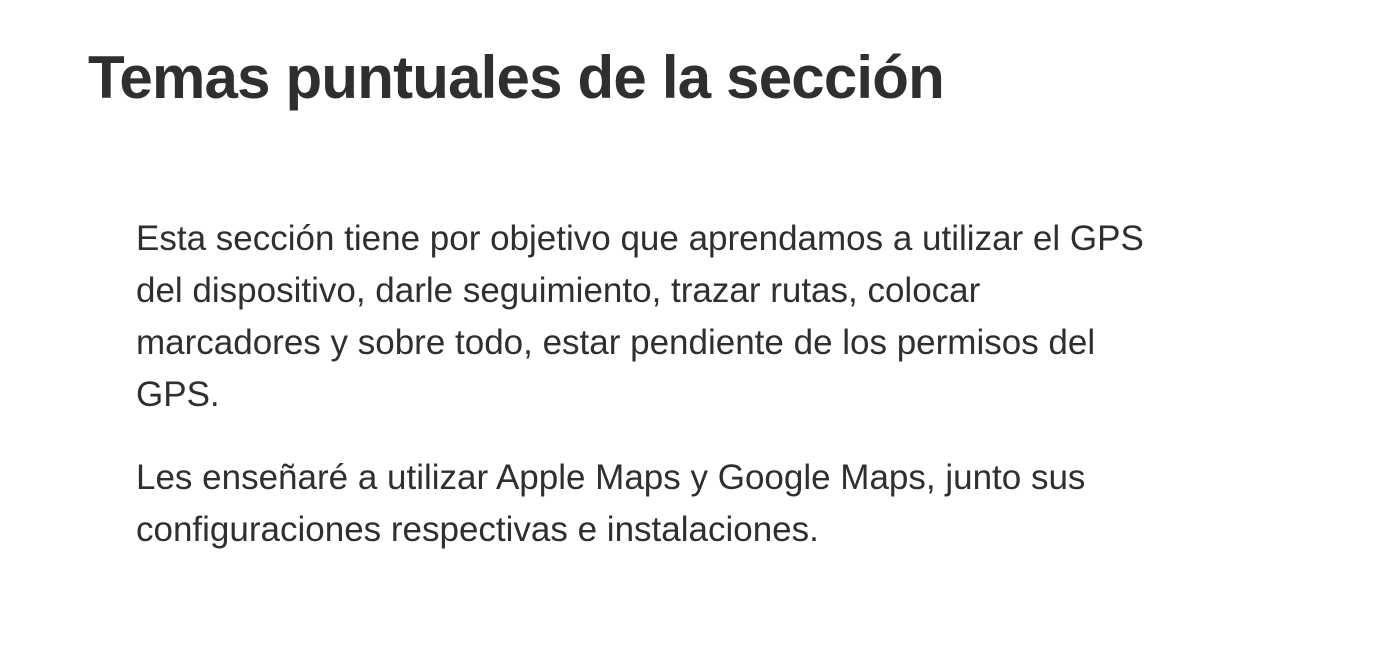 The width and height of the screenshot is (1378, 656). Describe the element at coordinates (178, 394) in the screenshot. I see `paragraph-line: GPS.` at that location.